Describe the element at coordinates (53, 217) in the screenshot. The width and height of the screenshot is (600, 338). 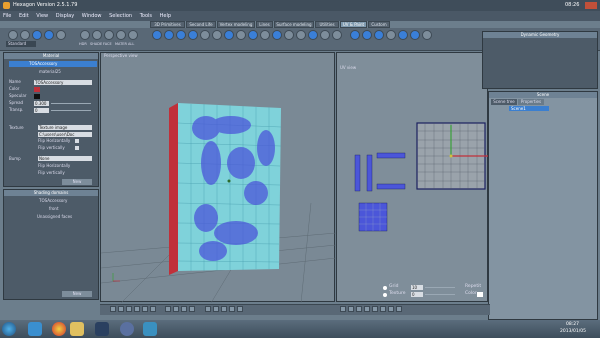
I see `shading-item-unassigned: Unassigned faces` at that location.